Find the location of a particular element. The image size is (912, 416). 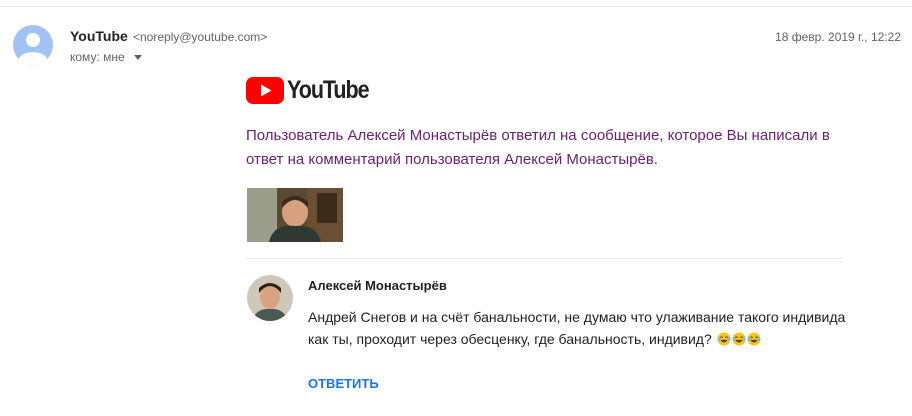

video-thumbnail-image is located at coordinates (295, 215).